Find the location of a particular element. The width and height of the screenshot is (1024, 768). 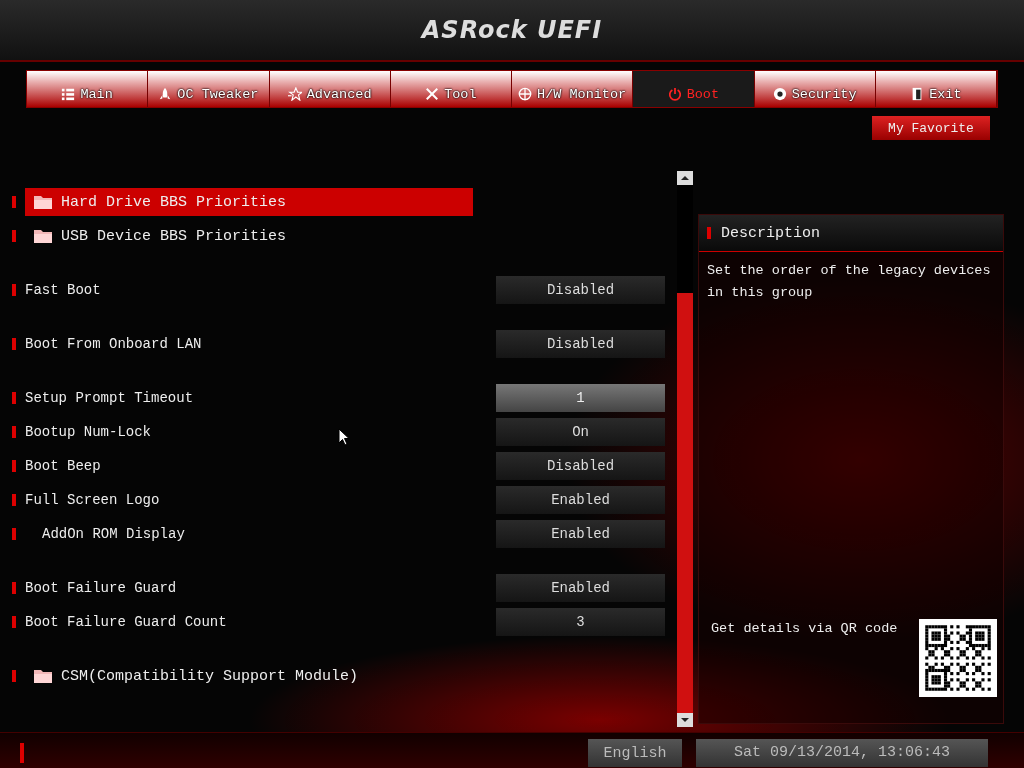

setting-label: Boot Failure Guard is located at coordinates (261, 588).